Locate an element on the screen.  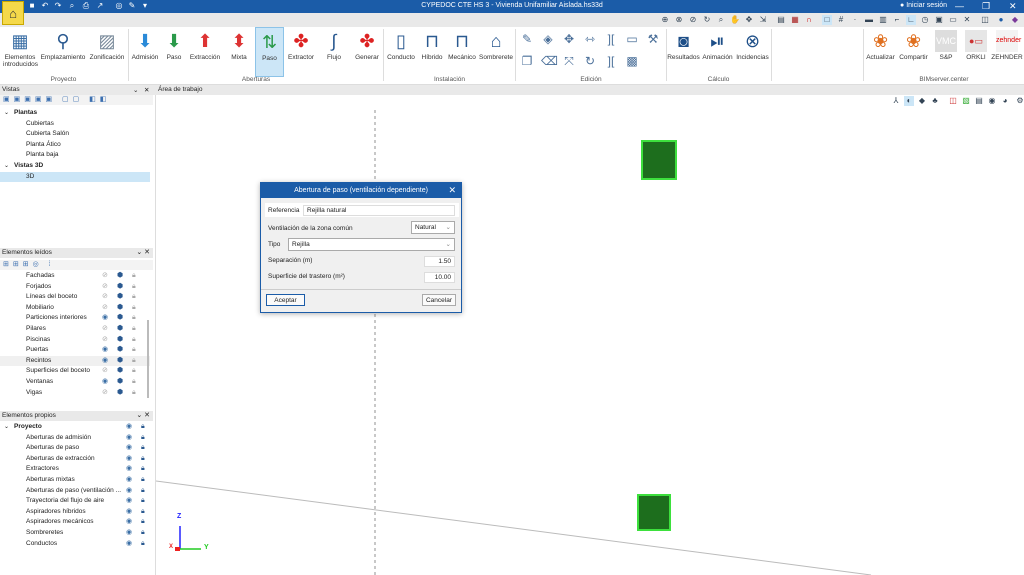
collapse-icon: ⌄ is located at coordinates (135, 90).